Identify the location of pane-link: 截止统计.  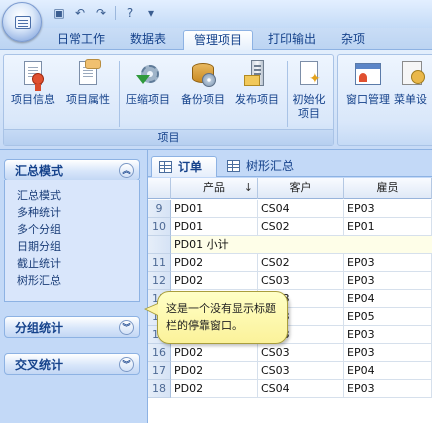
(78, 263).